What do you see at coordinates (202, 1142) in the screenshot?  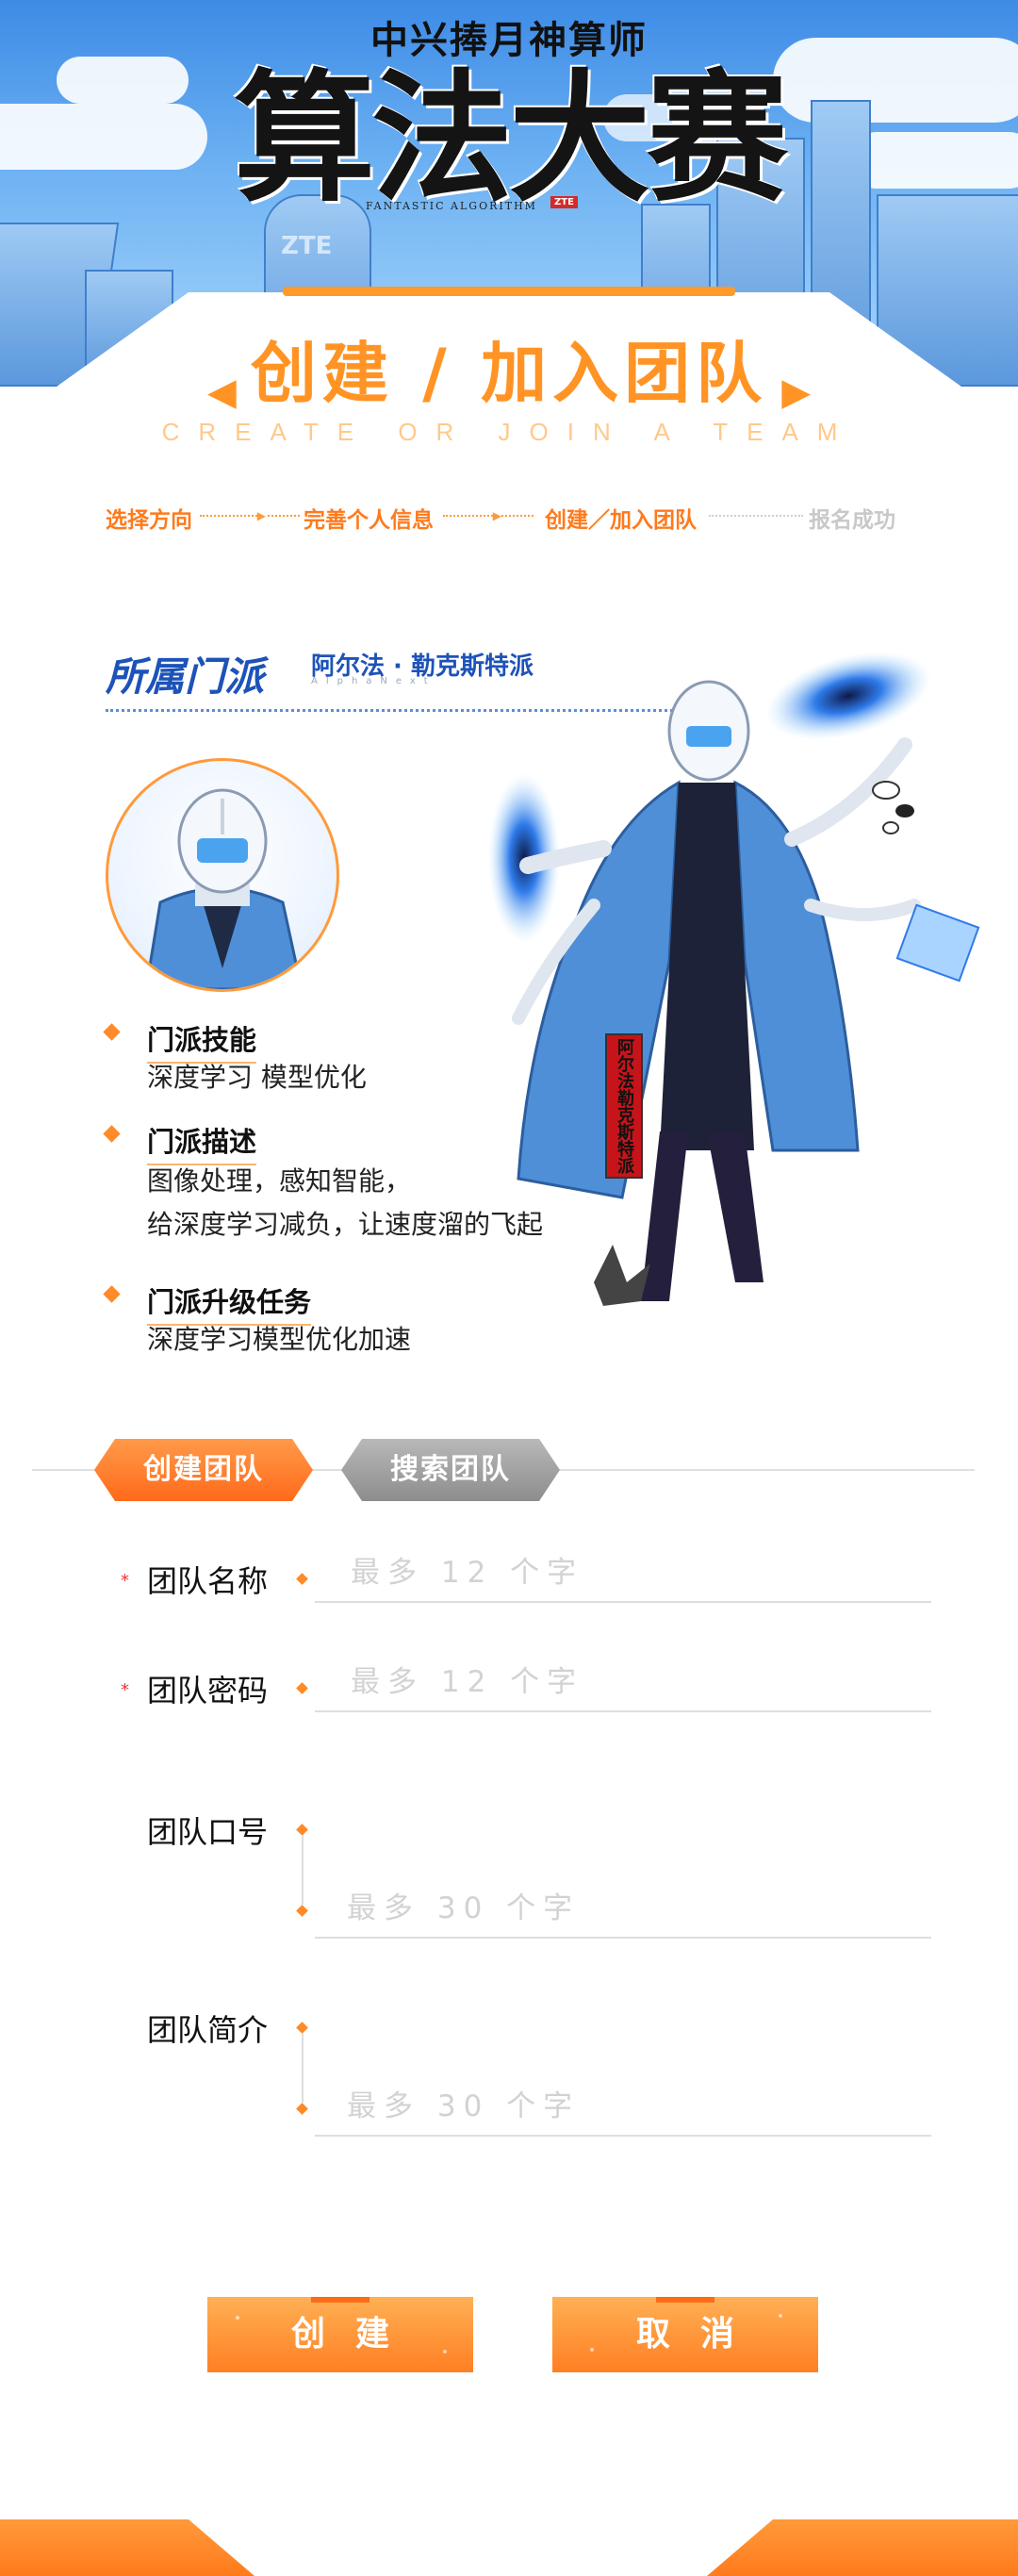 I see `attribute-label: 门派描述` at bounding box center [202, 1142].